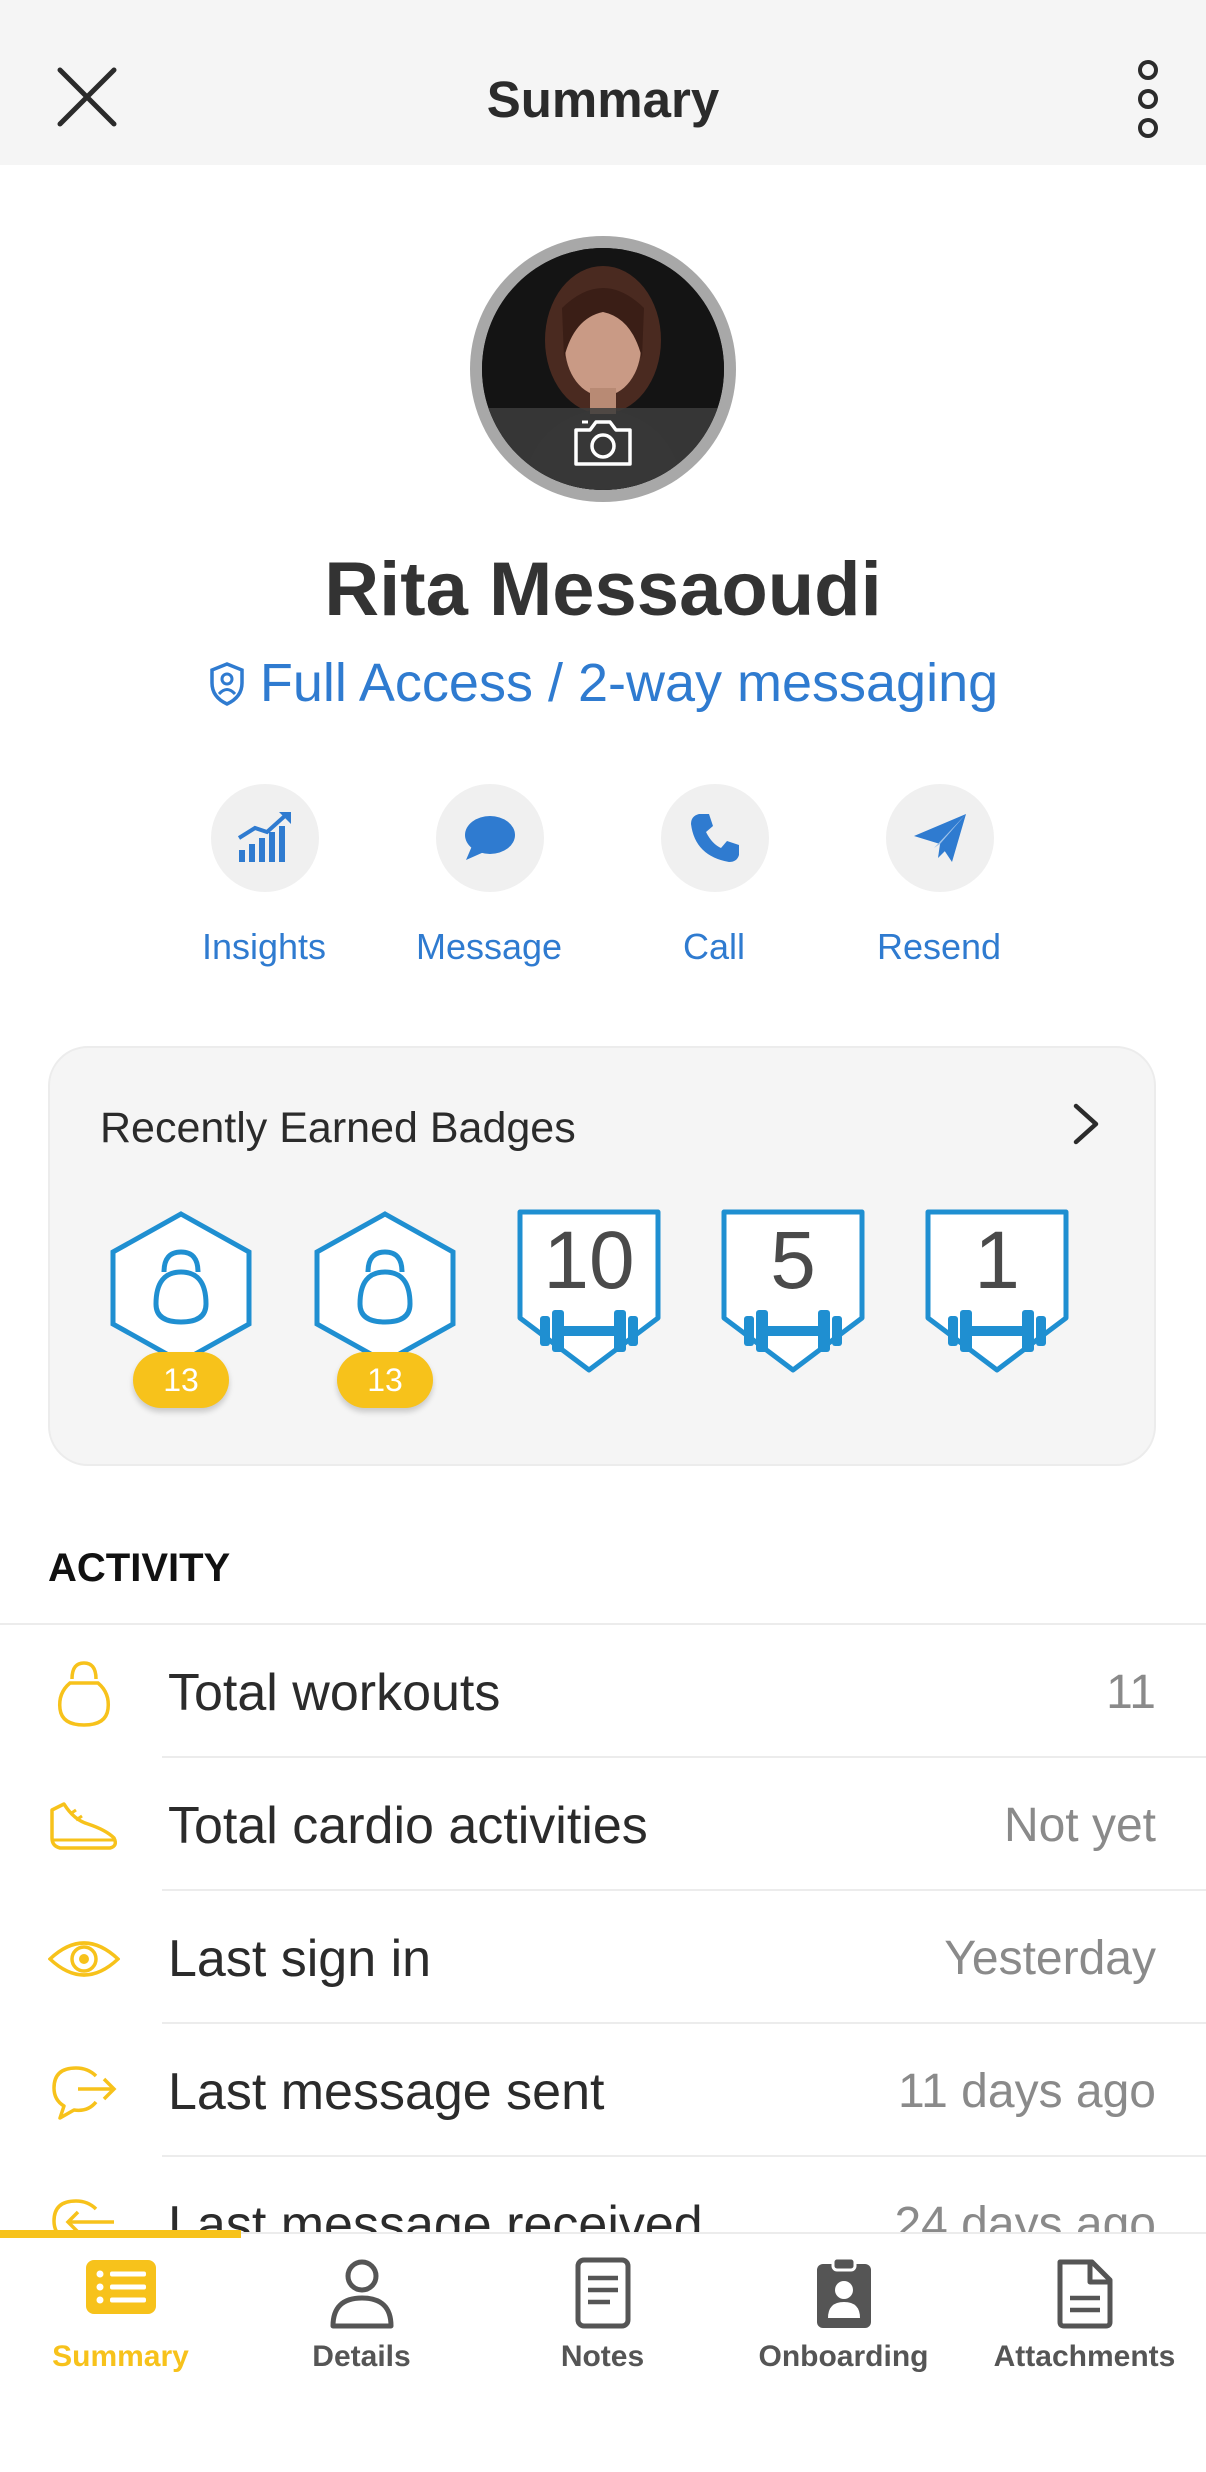  Describe the element at coordinates (997, 1260) in the screenshot. I see `badge-number: 1` at that location.